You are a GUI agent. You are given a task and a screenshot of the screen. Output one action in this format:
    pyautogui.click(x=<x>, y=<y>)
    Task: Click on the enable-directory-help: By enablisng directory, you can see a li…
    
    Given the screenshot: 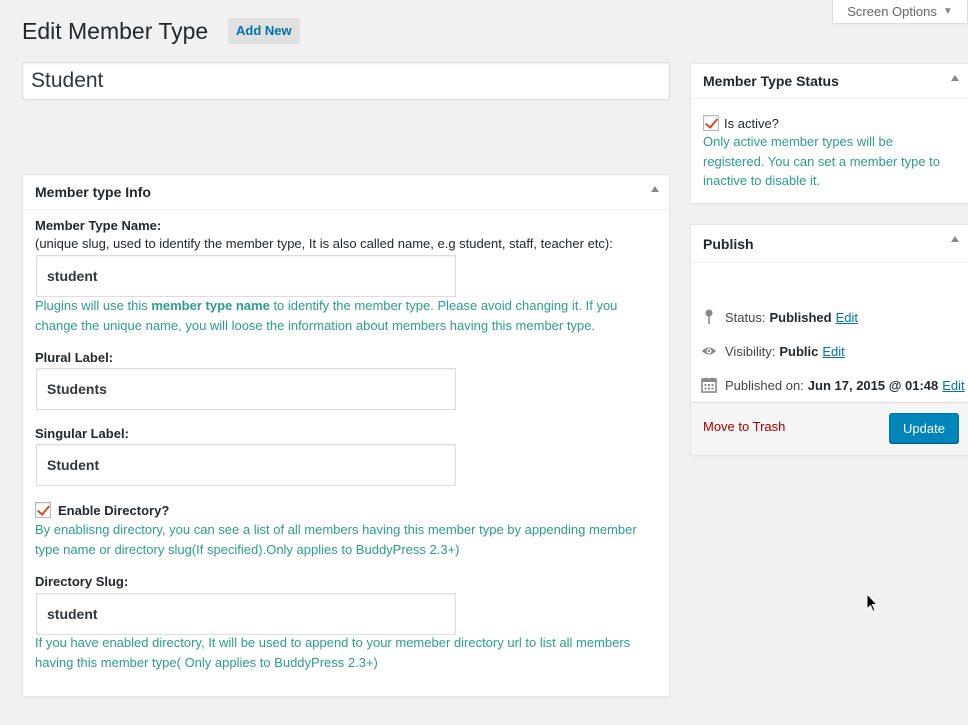 What is the action you would take?
    pyautogui.click(x=336, y=539)
    